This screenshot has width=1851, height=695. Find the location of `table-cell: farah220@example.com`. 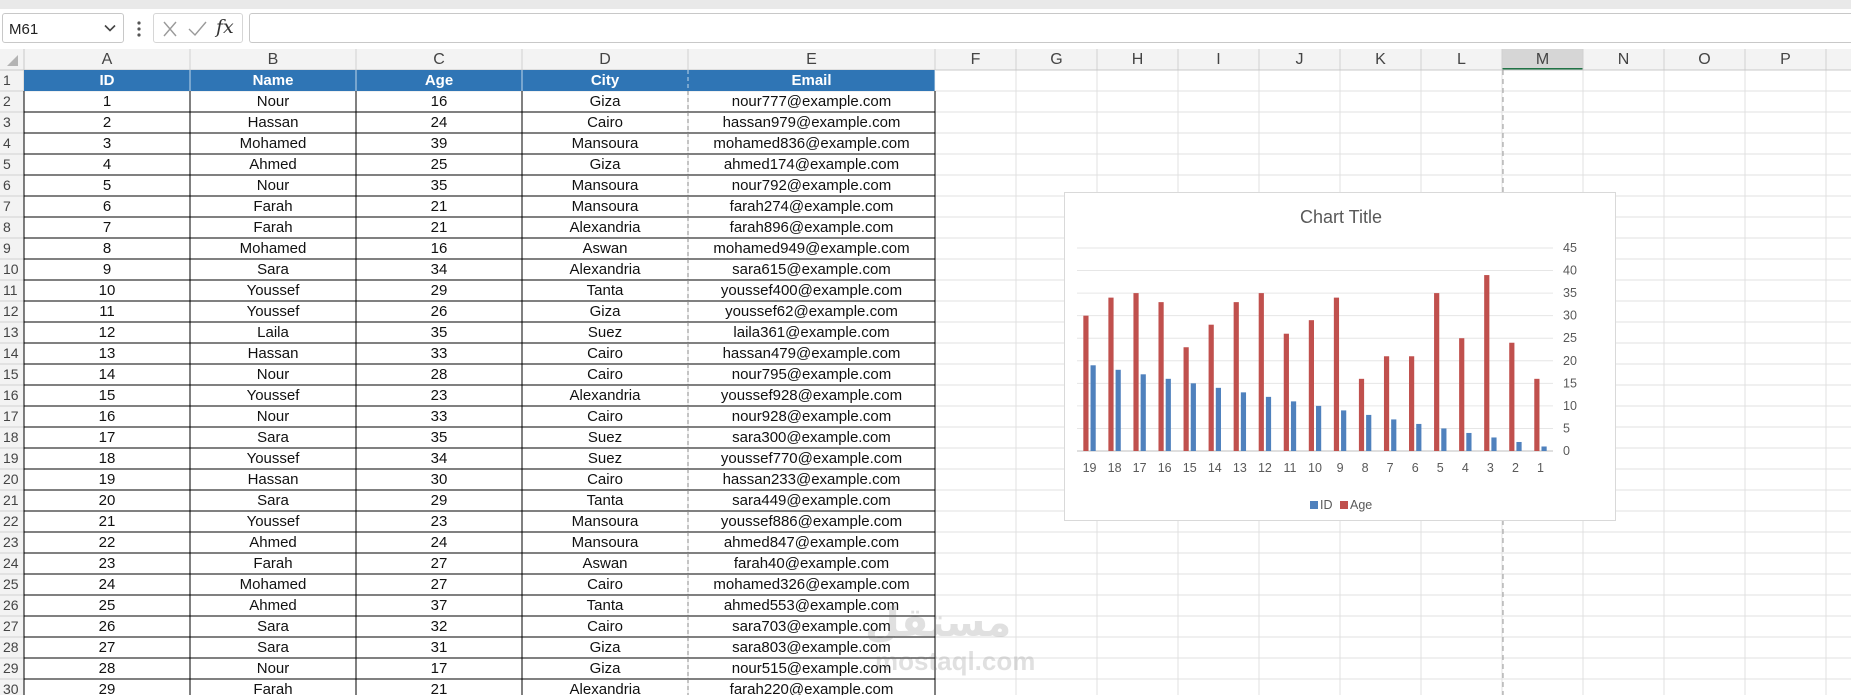

table-cell: farah220@example.com is located at coordinates (812, 688).